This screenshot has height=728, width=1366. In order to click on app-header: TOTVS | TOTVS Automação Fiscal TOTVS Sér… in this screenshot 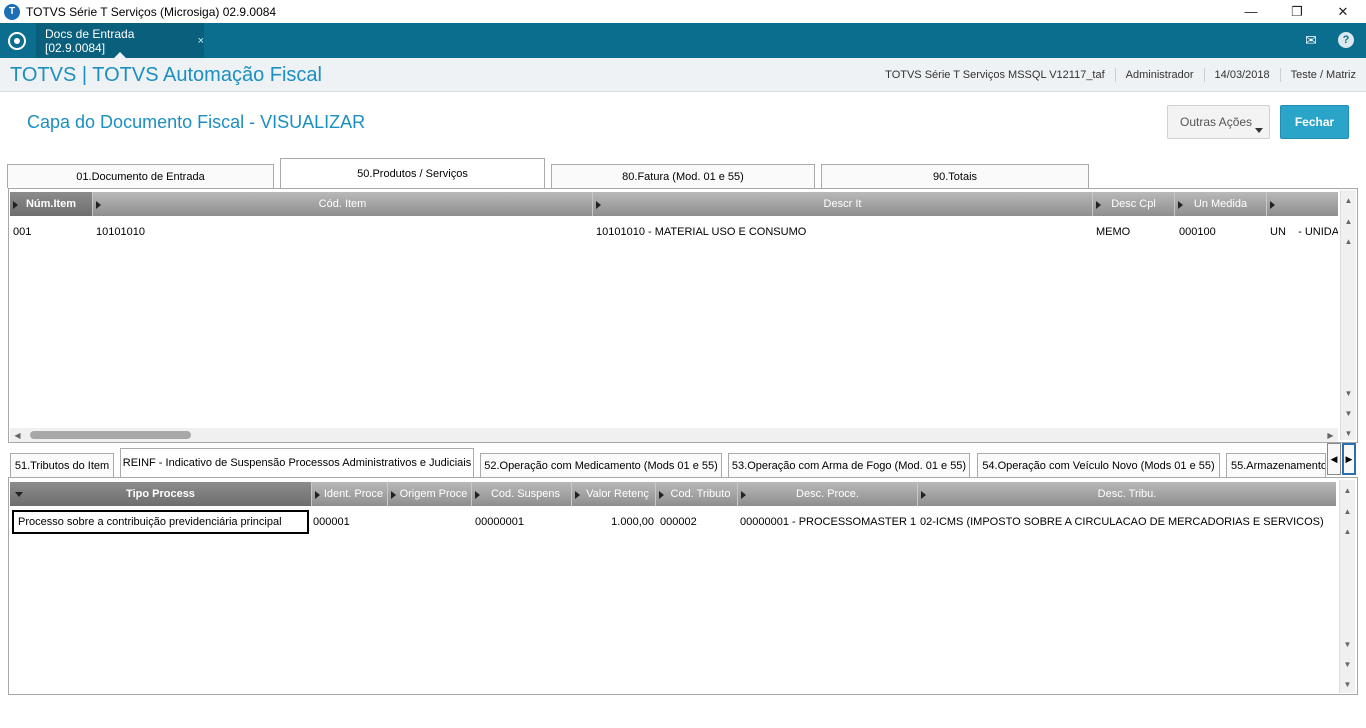, I will do `click(683, 75)`.